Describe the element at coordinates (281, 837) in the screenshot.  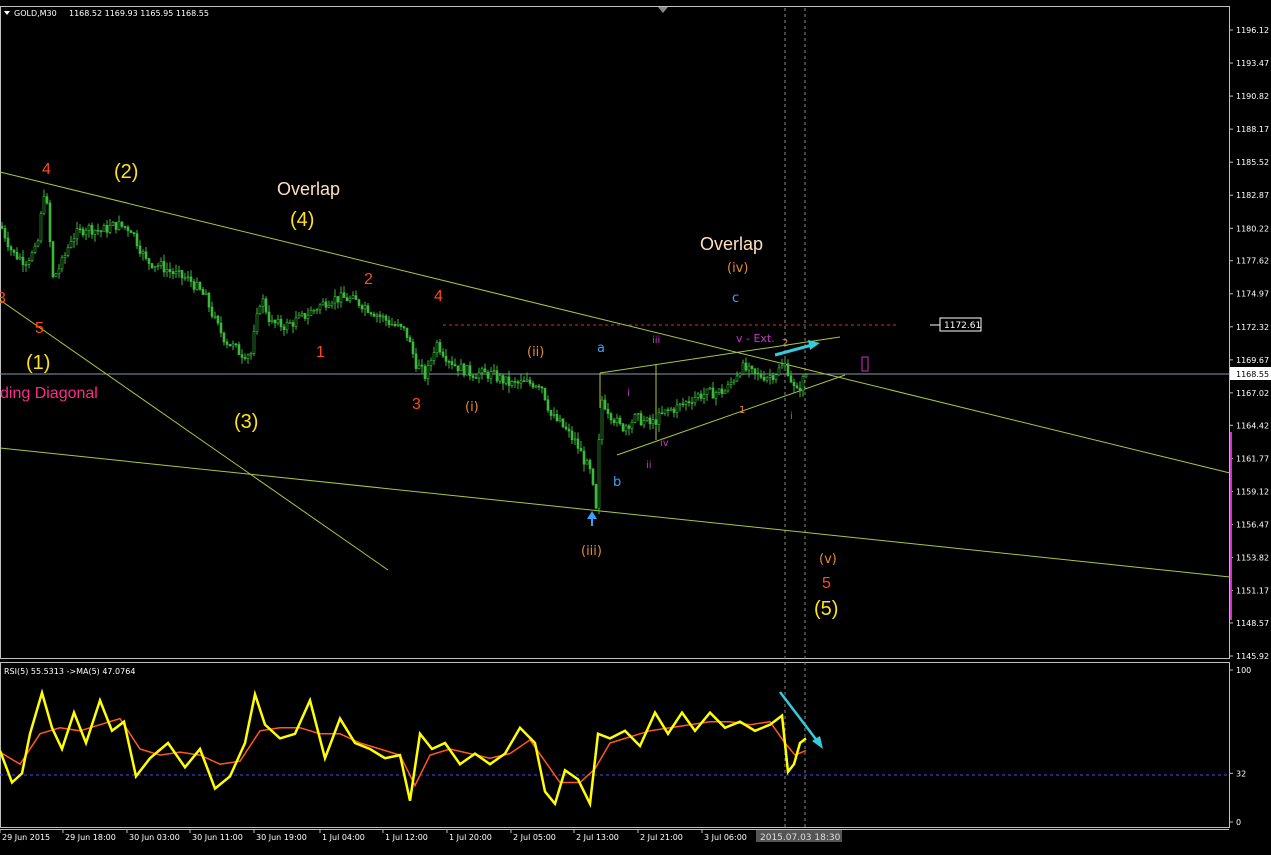
I see `time-tick-label: 30 Jun 19:00` at that location.